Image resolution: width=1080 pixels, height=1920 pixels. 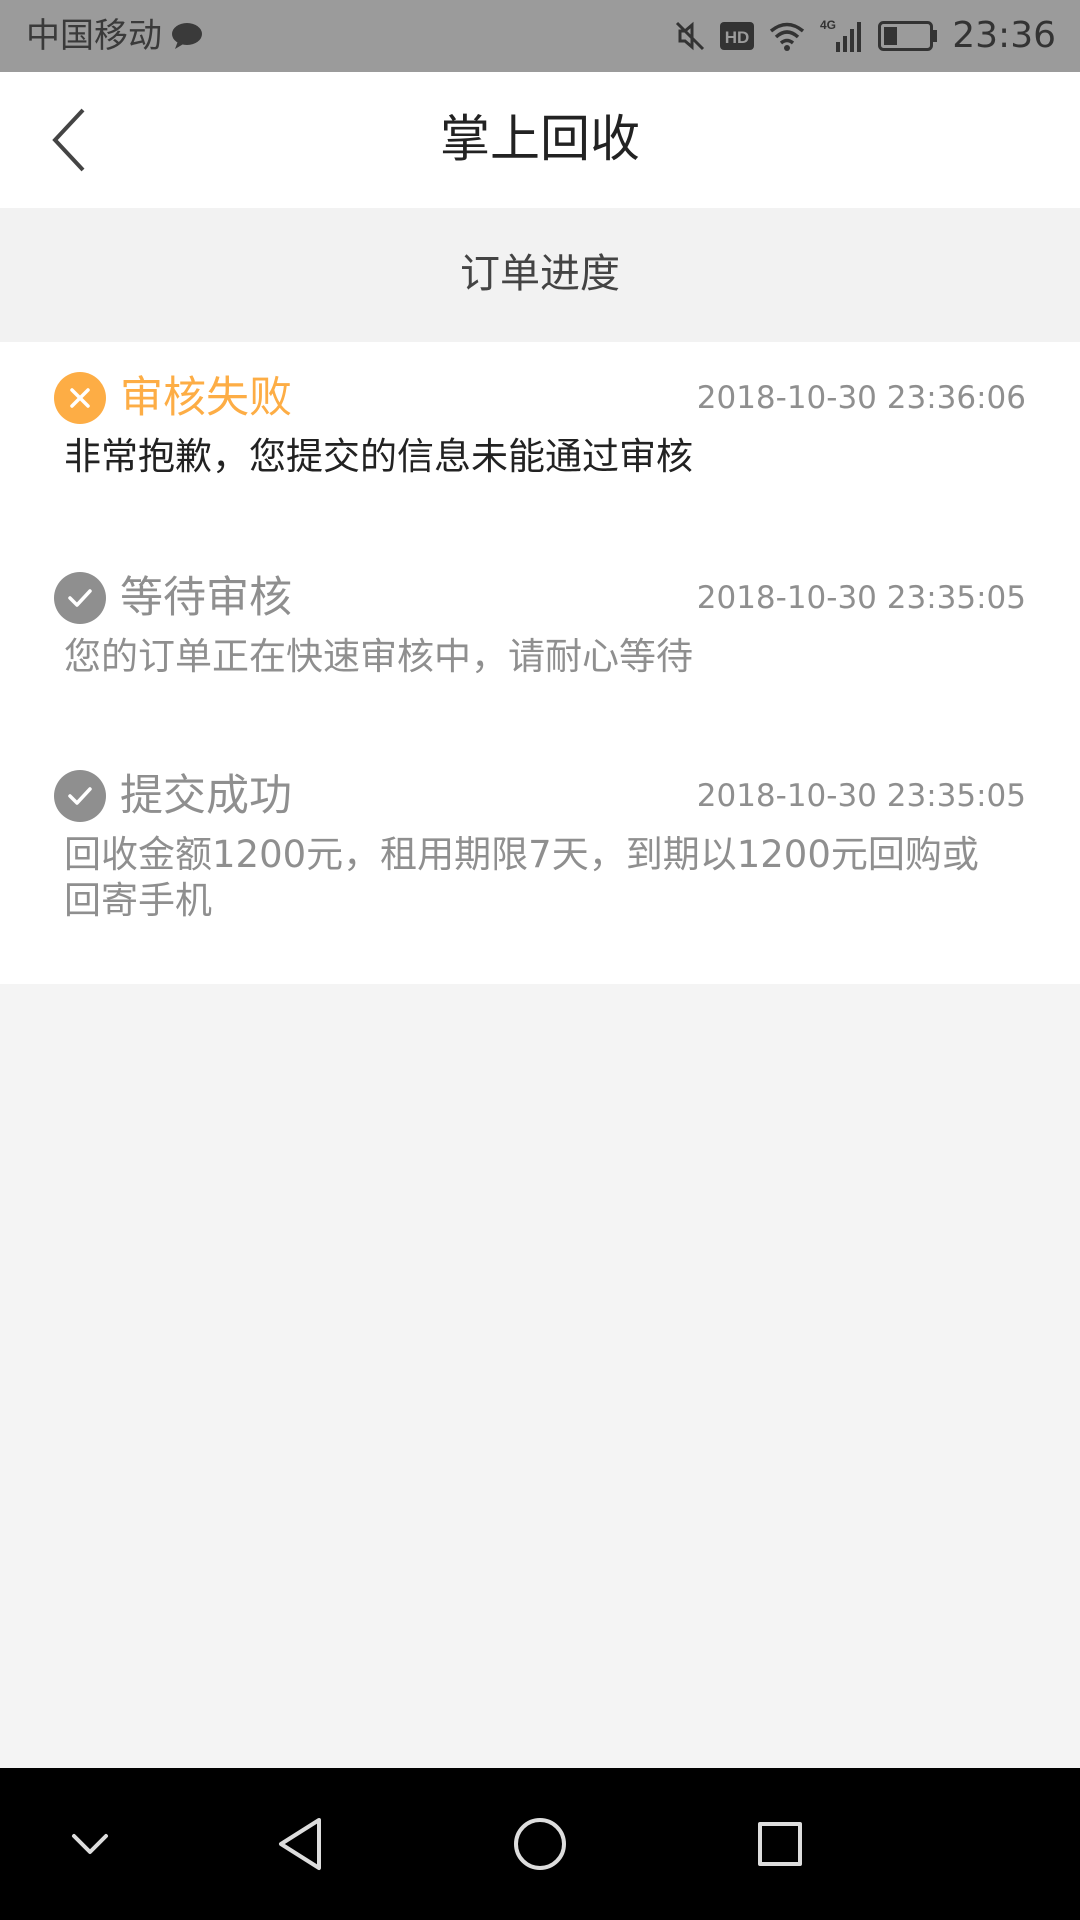 I want to click on page-title: 掌上回收, so click(x=540, y=139).